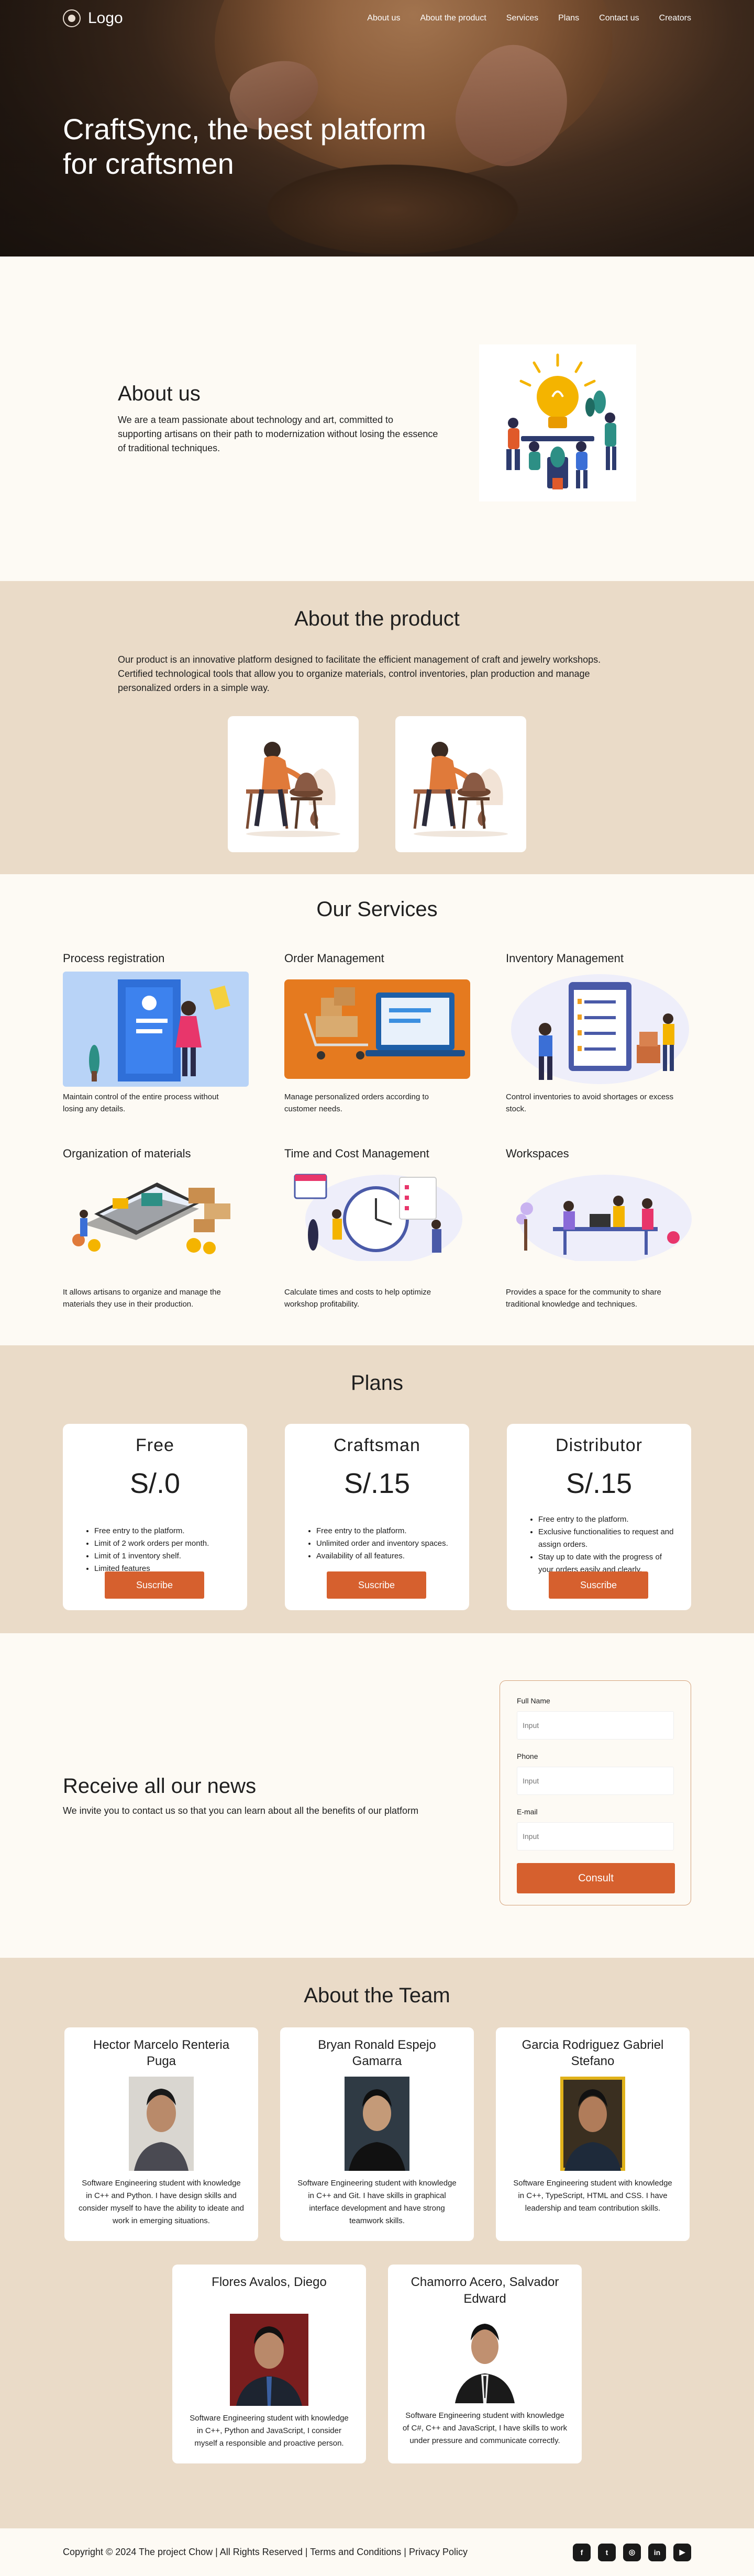 This screenshot has height=2576, width=754. What do you see at coordinates (269, 2282) in the screenshot?
I see `member-name: Flores Avalos, Diego` at bounding box center [269, 2282].